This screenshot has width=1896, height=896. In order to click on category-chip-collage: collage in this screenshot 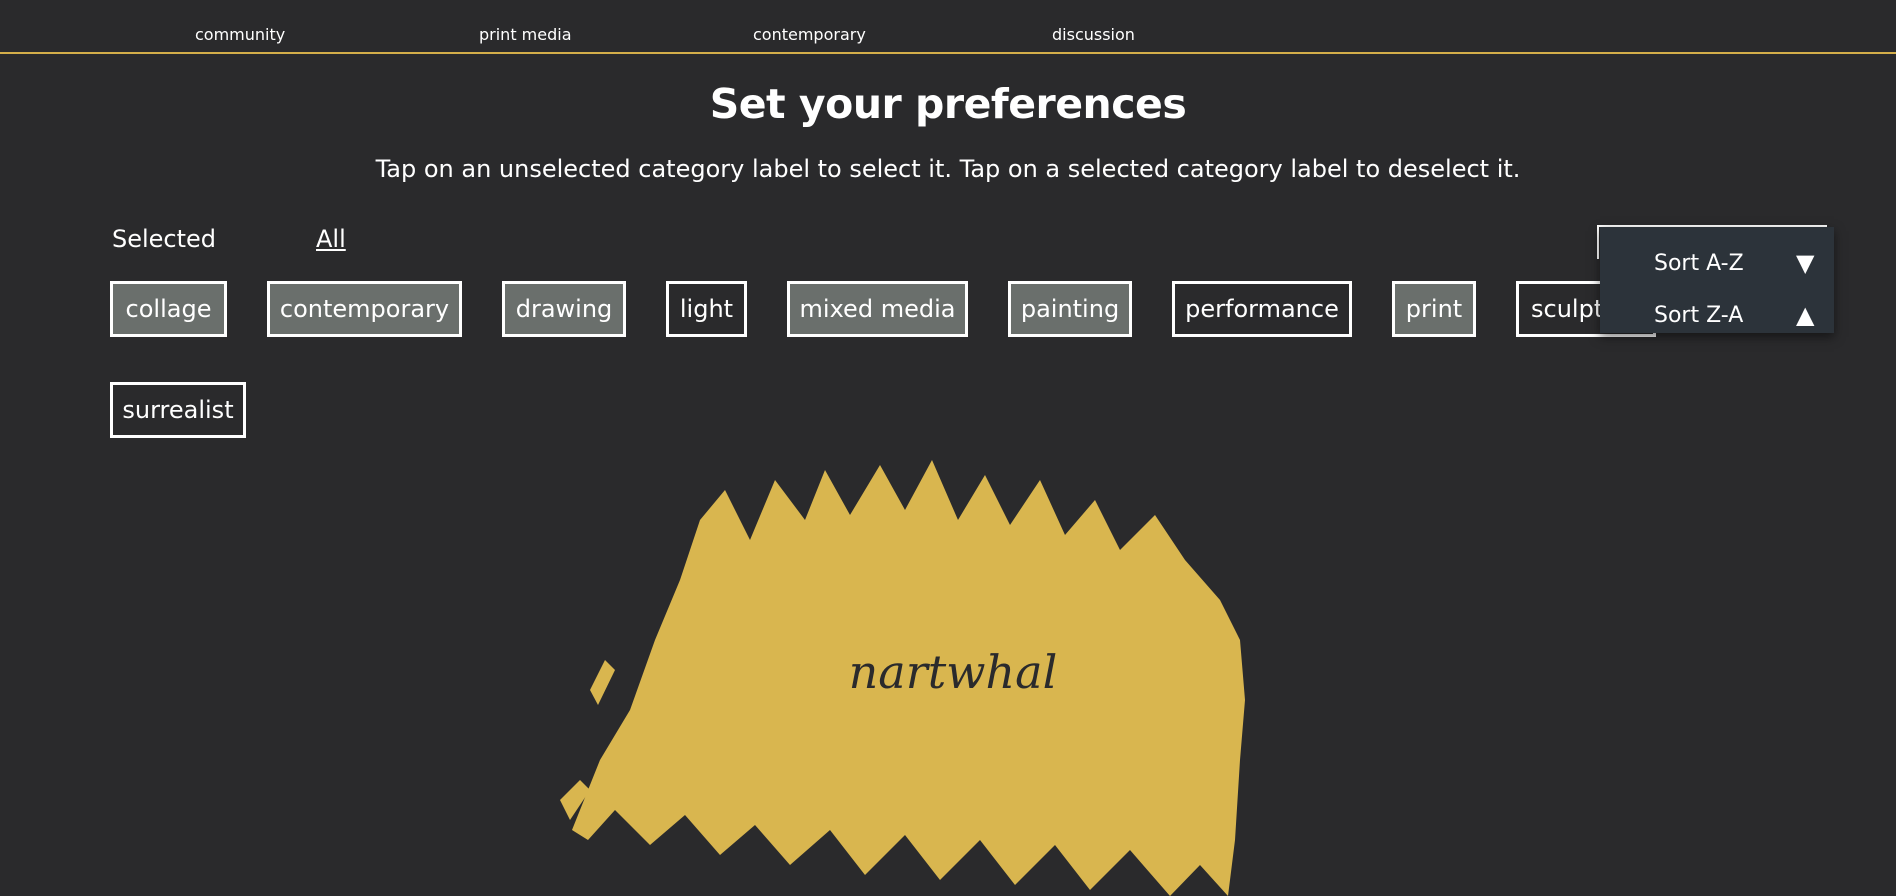, I will do `click(168, 309)`.